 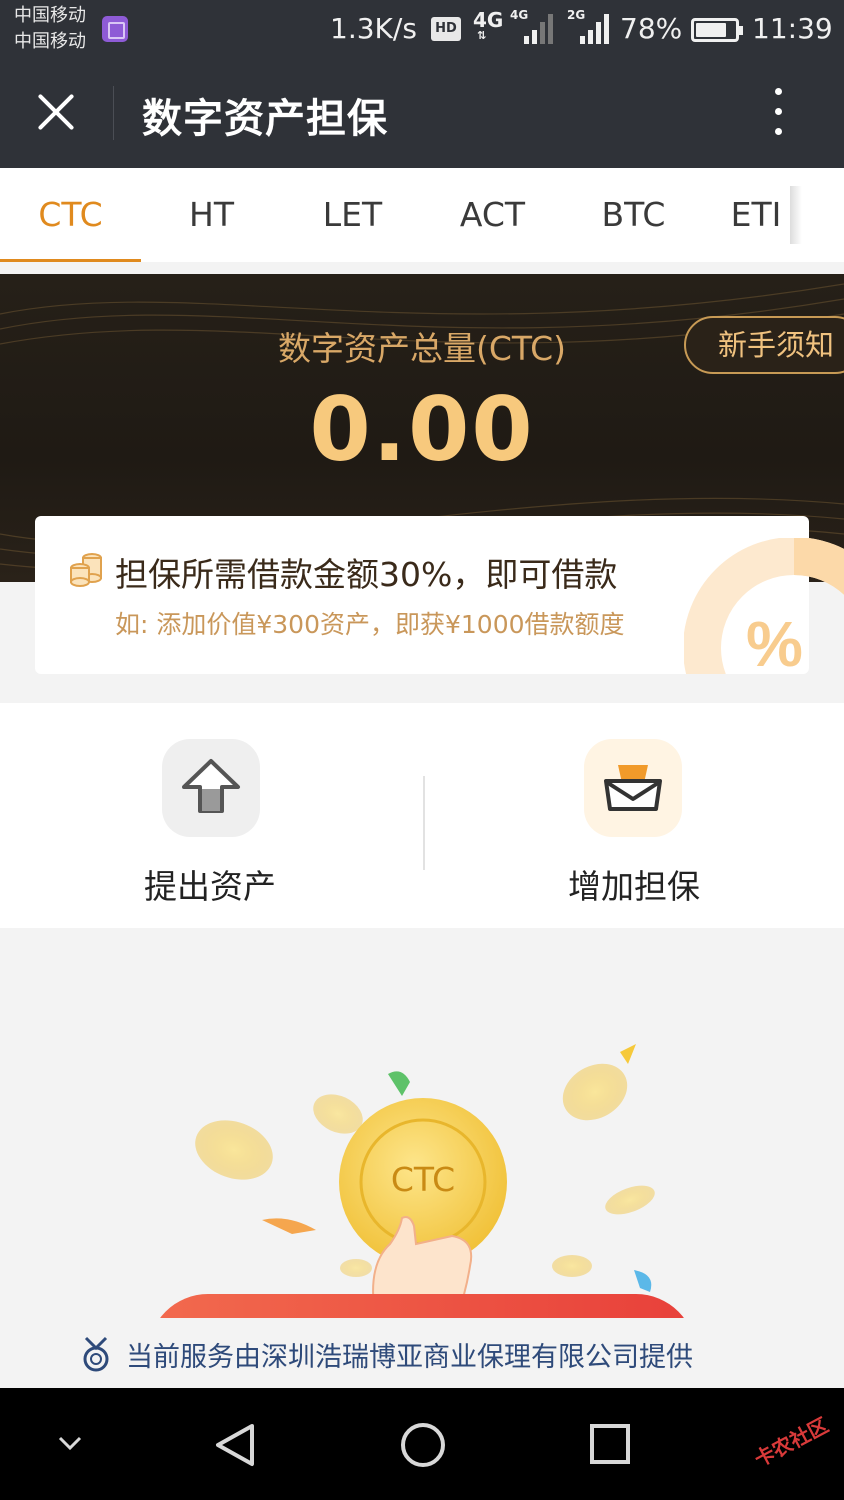 What do you see at coordinates (492, 215) in the screenshot?
I see `tab-act: ACT` at bounding box center [492, 215].